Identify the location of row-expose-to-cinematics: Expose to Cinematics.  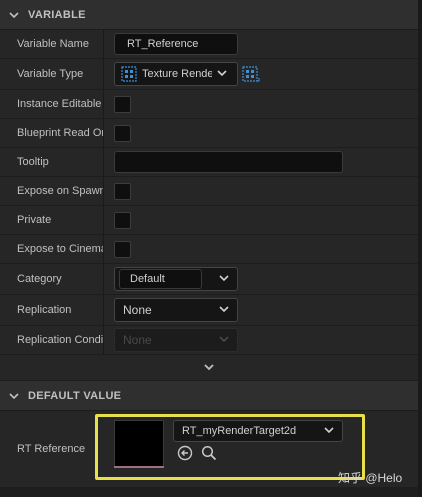
(209, 249).